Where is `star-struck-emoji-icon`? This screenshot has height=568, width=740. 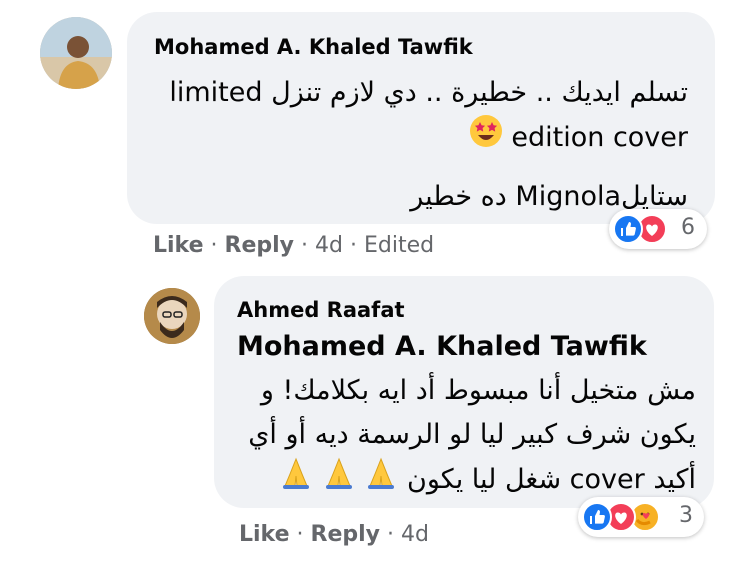 star-struck-emoji-icon is located at coordinates (486, 138).